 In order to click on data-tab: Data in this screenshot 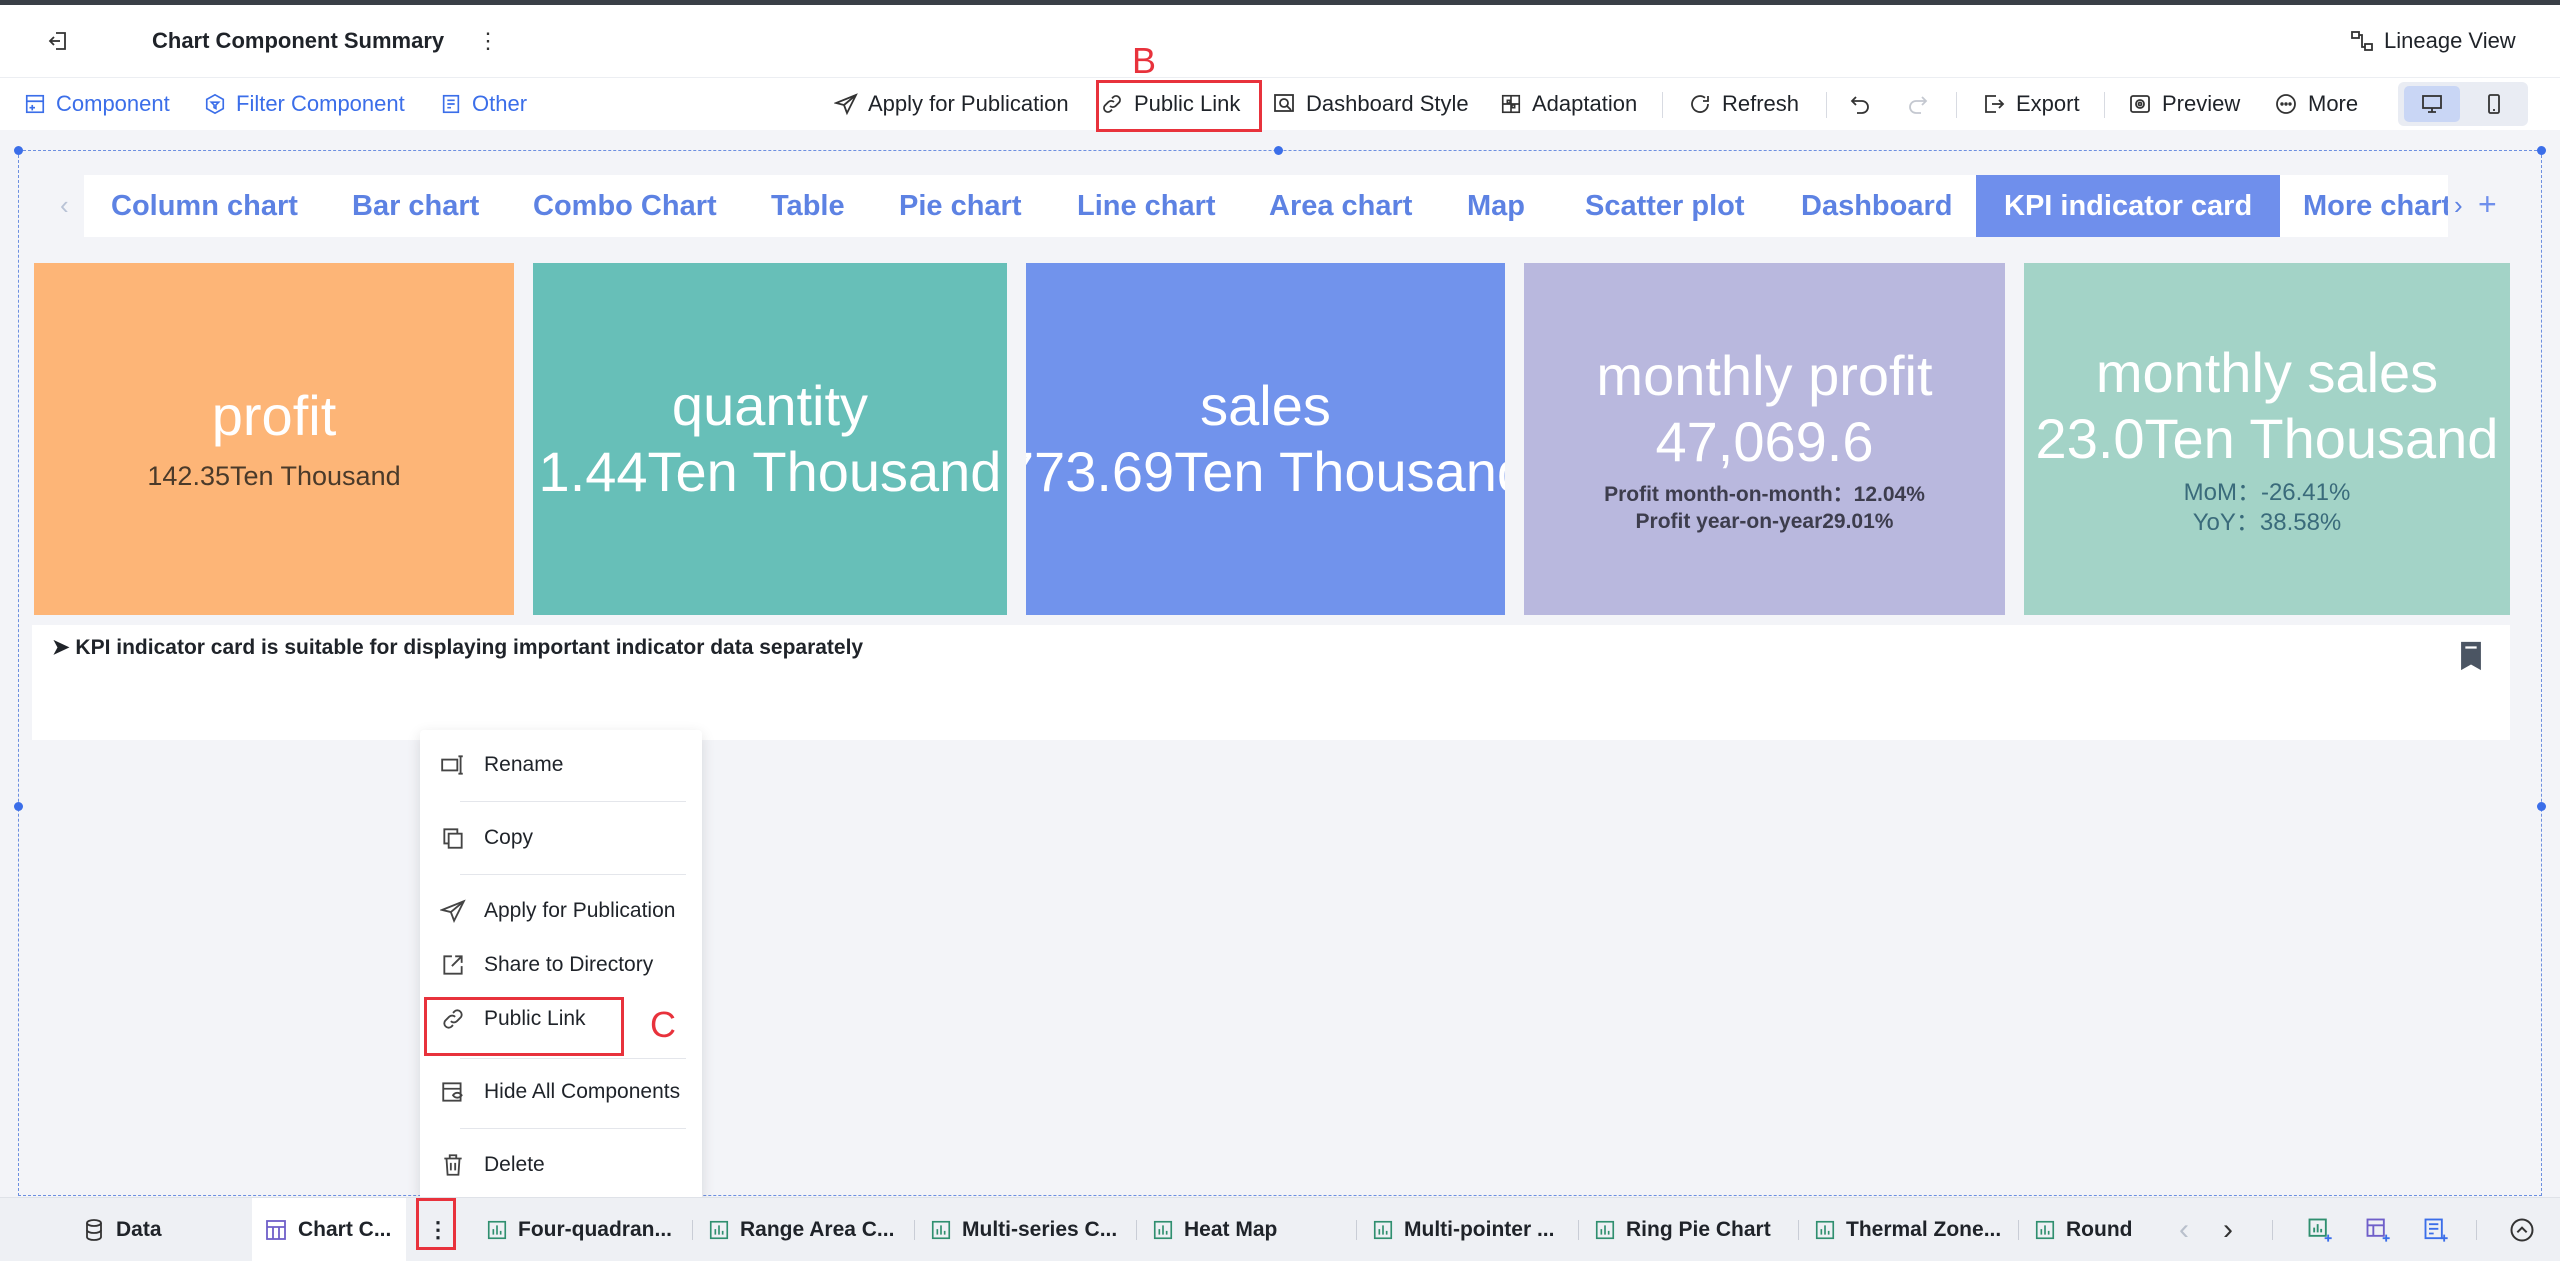, I will do `click(122, 1229)`.